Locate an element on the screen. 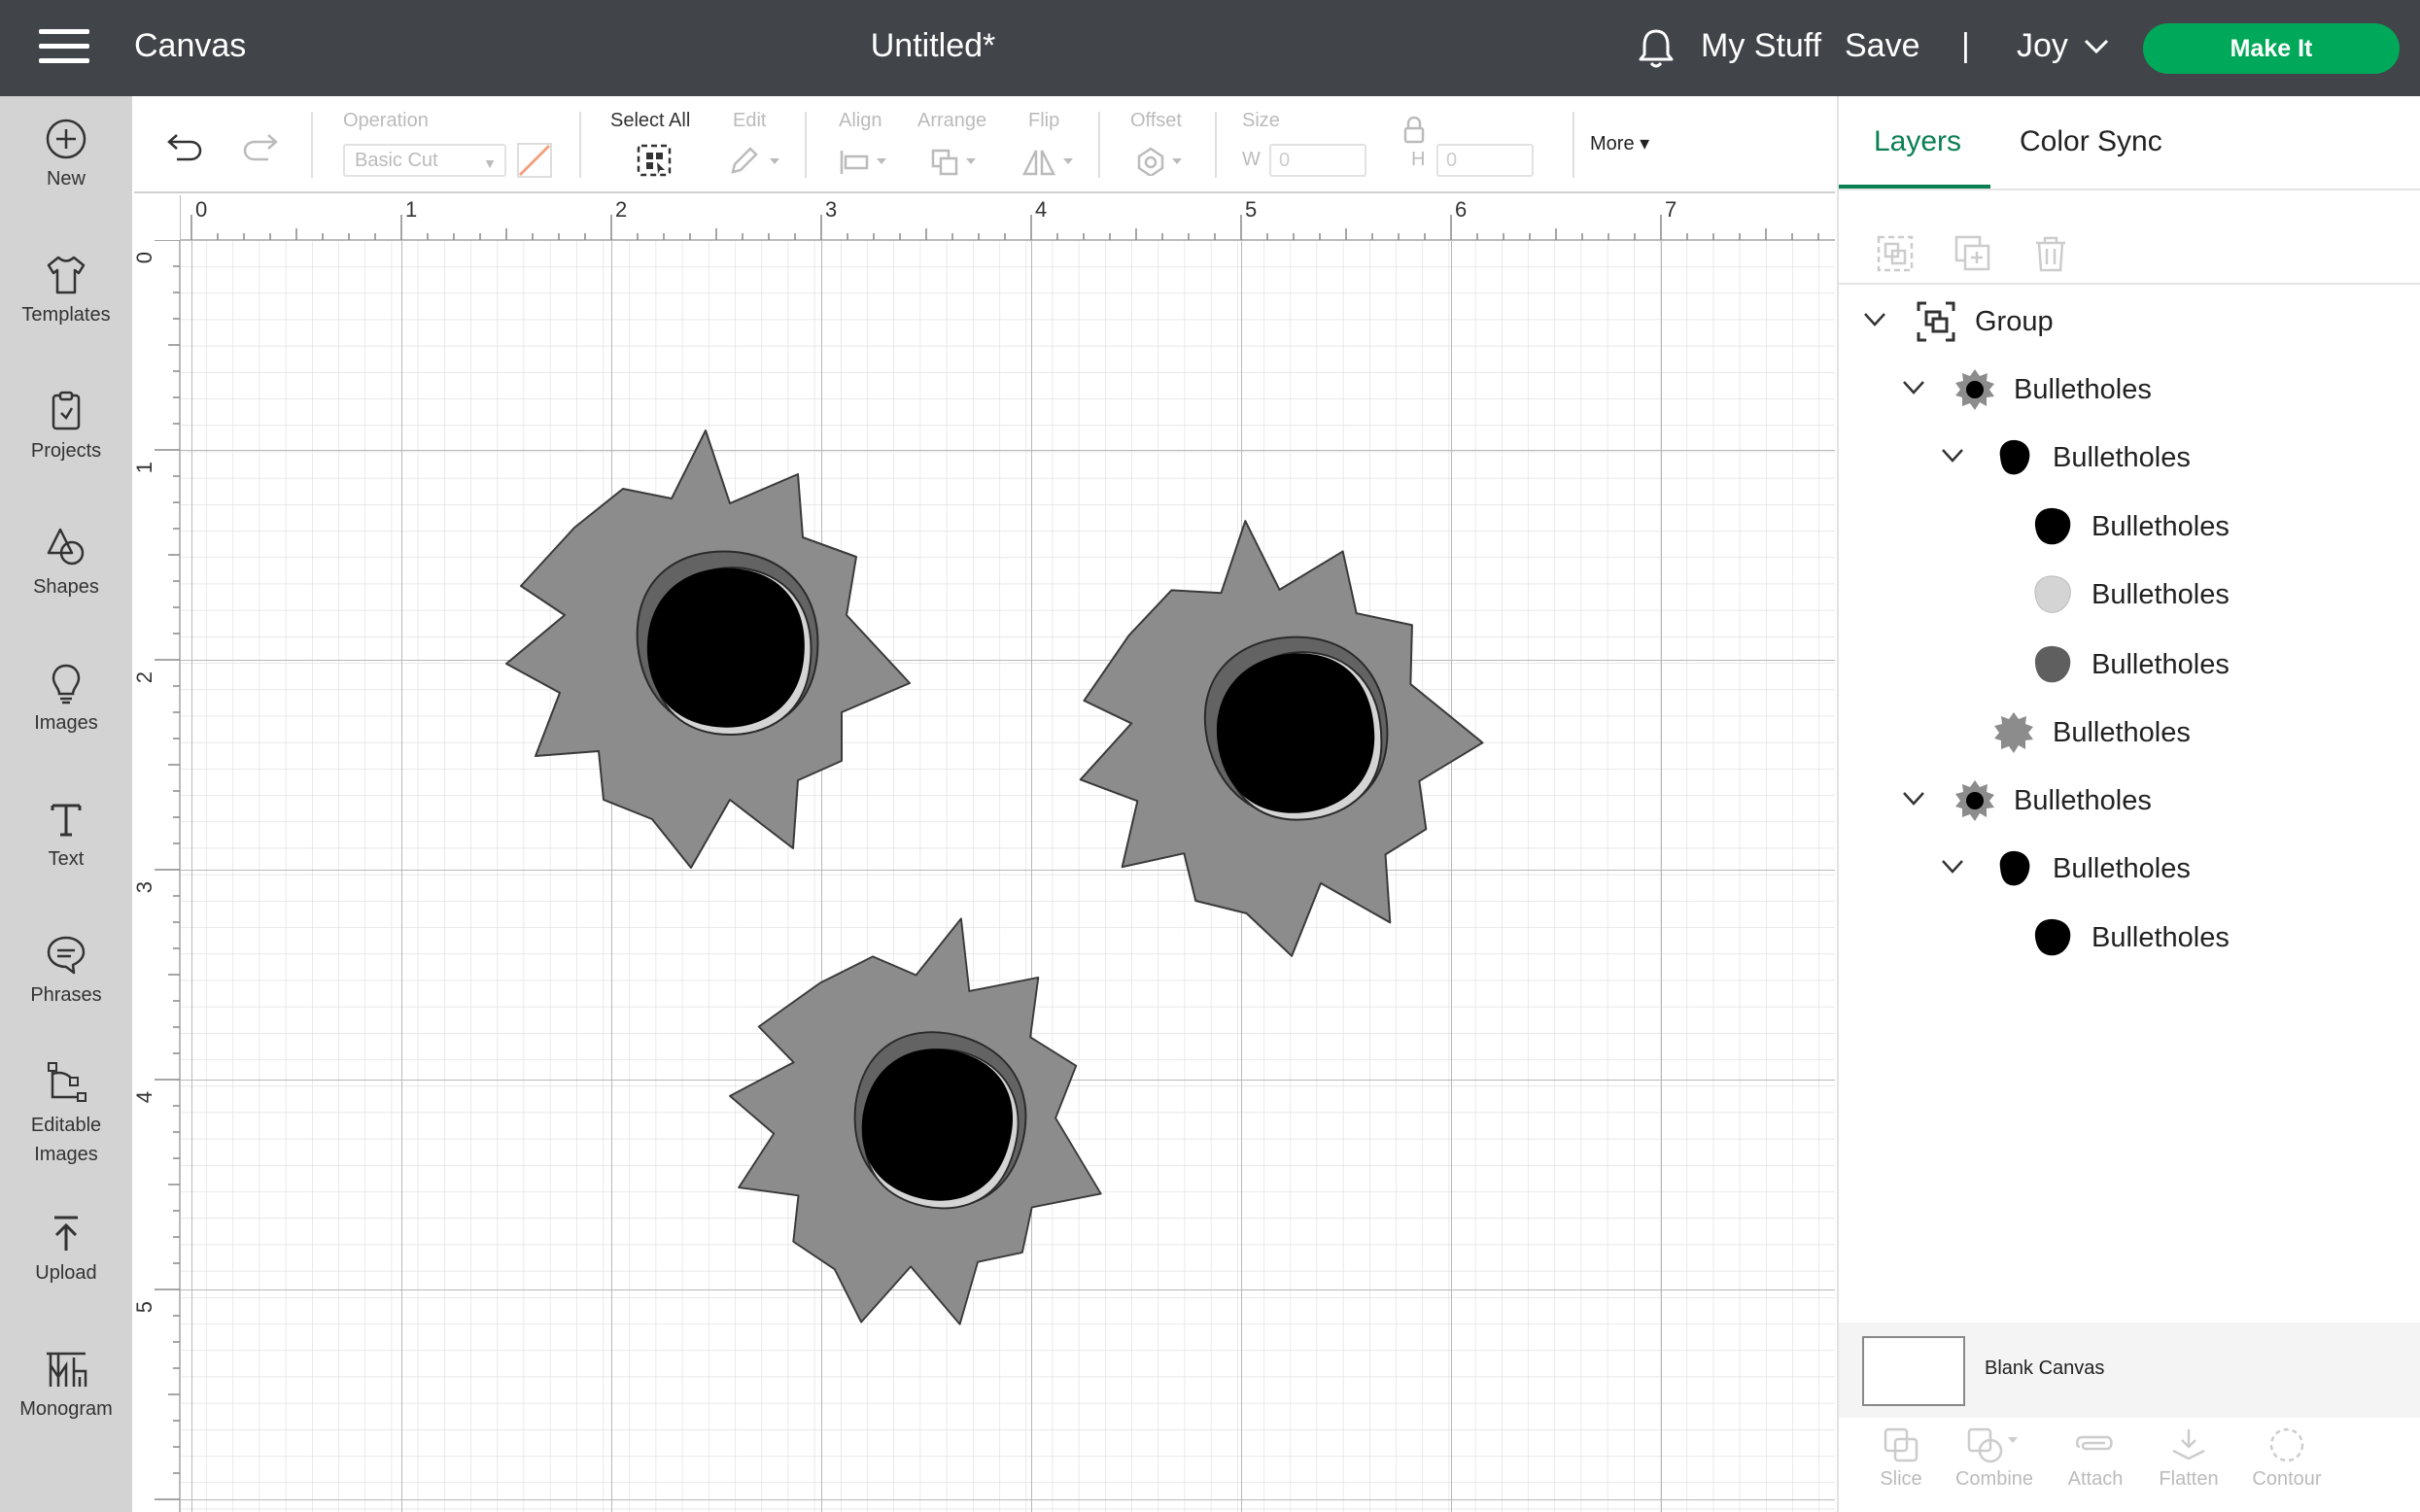 The image size is (2420, 1512). width-field: 0 is located at coordinates (1317, 160).